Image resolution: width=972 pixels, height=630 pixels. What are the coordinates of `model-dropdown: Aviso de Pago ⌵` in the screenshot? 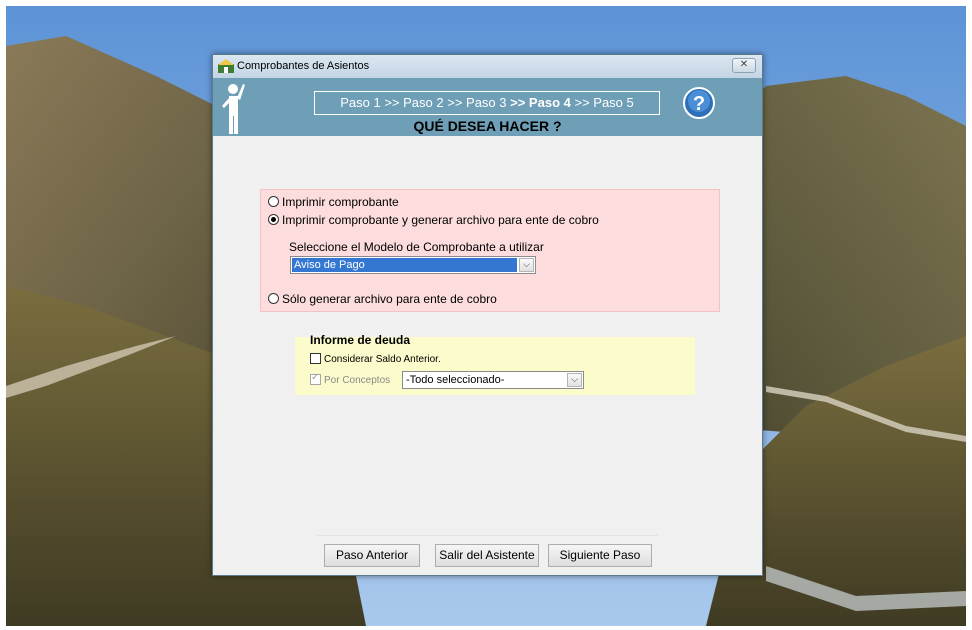 It's located at (413, 265).